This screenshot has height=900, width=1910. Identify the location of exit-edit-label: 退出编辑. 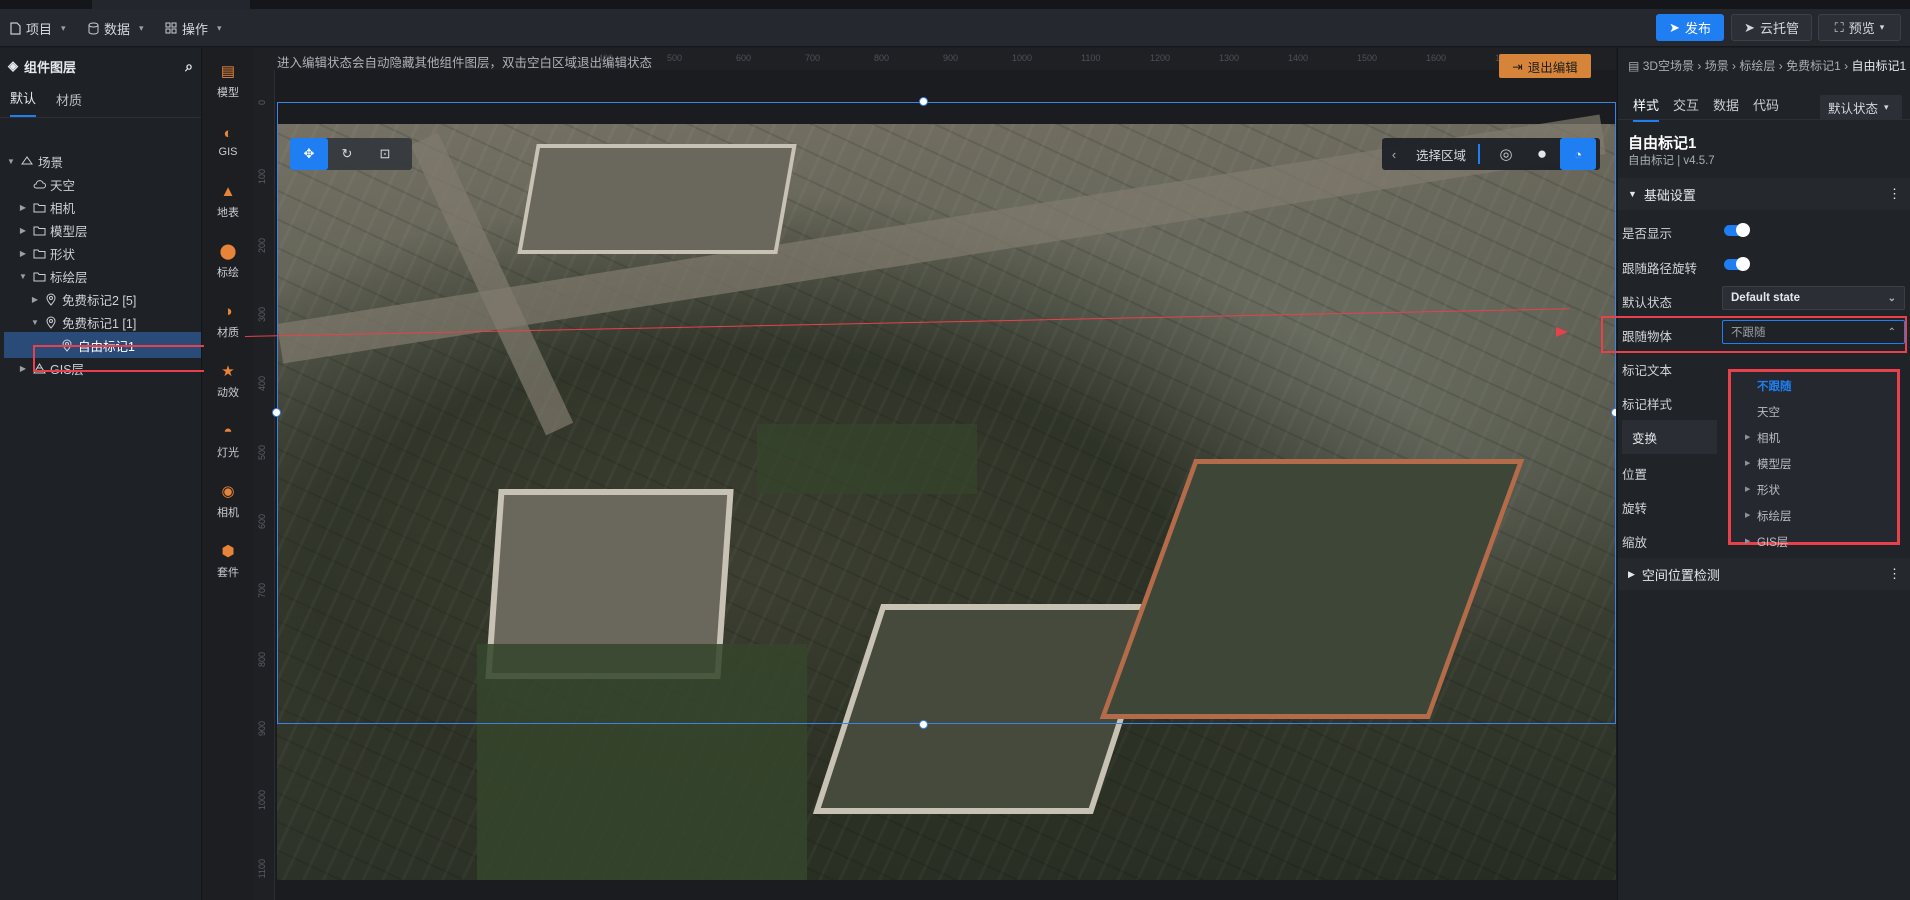
(1552, 67).